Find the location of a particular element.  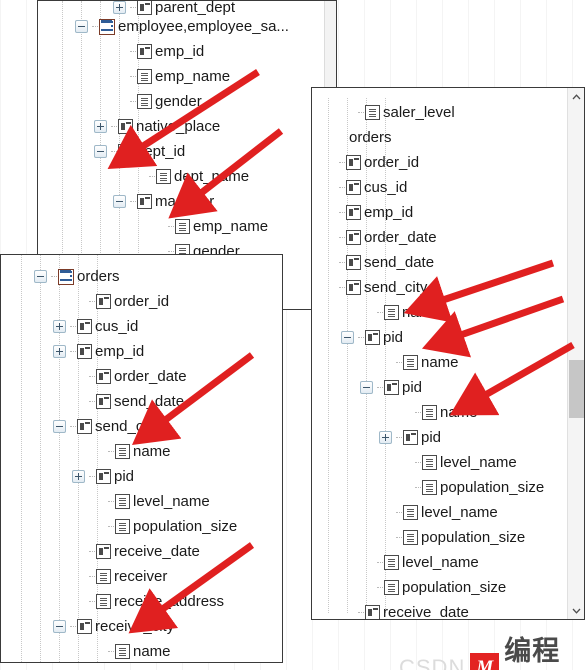

tree-row: parent_dept is located at coordinates (187, 8).